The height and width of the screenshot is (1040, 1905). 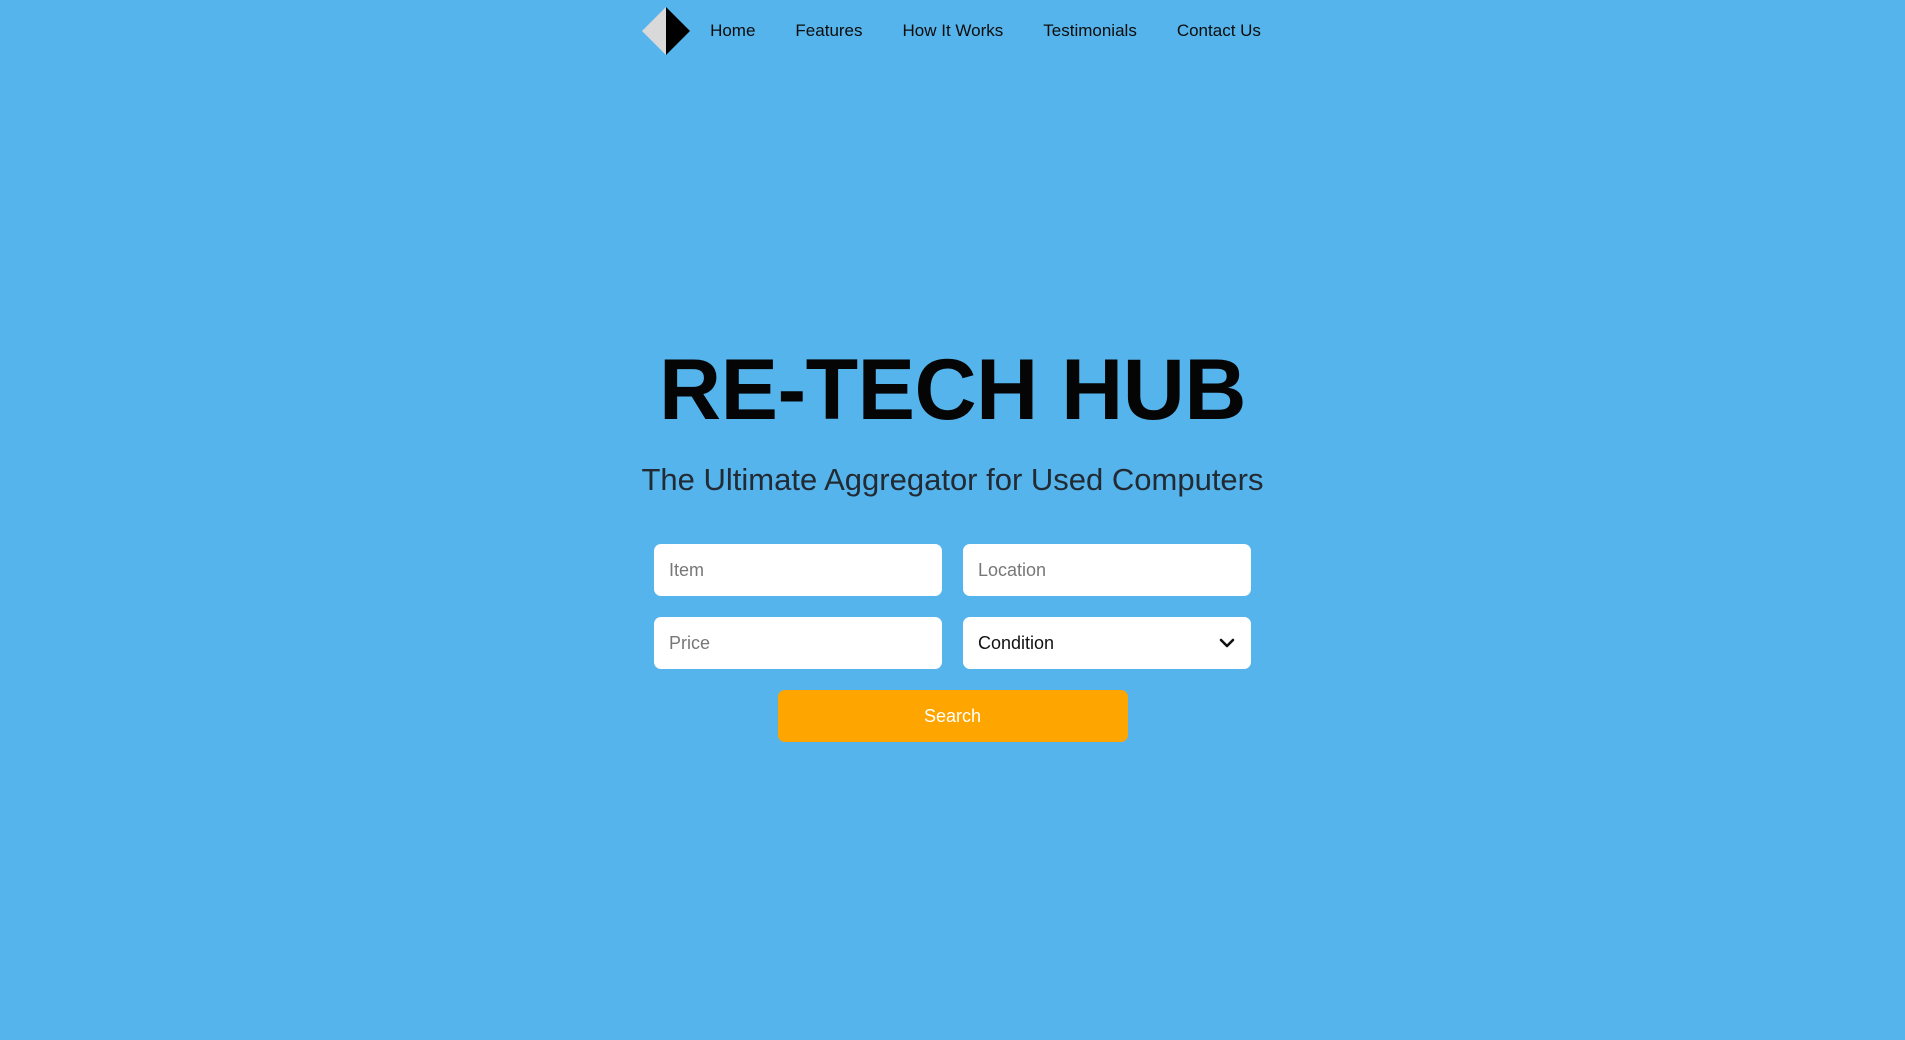 I want to click on nav-link-contact-us: Contact Us, so click(x=1219, y=31).